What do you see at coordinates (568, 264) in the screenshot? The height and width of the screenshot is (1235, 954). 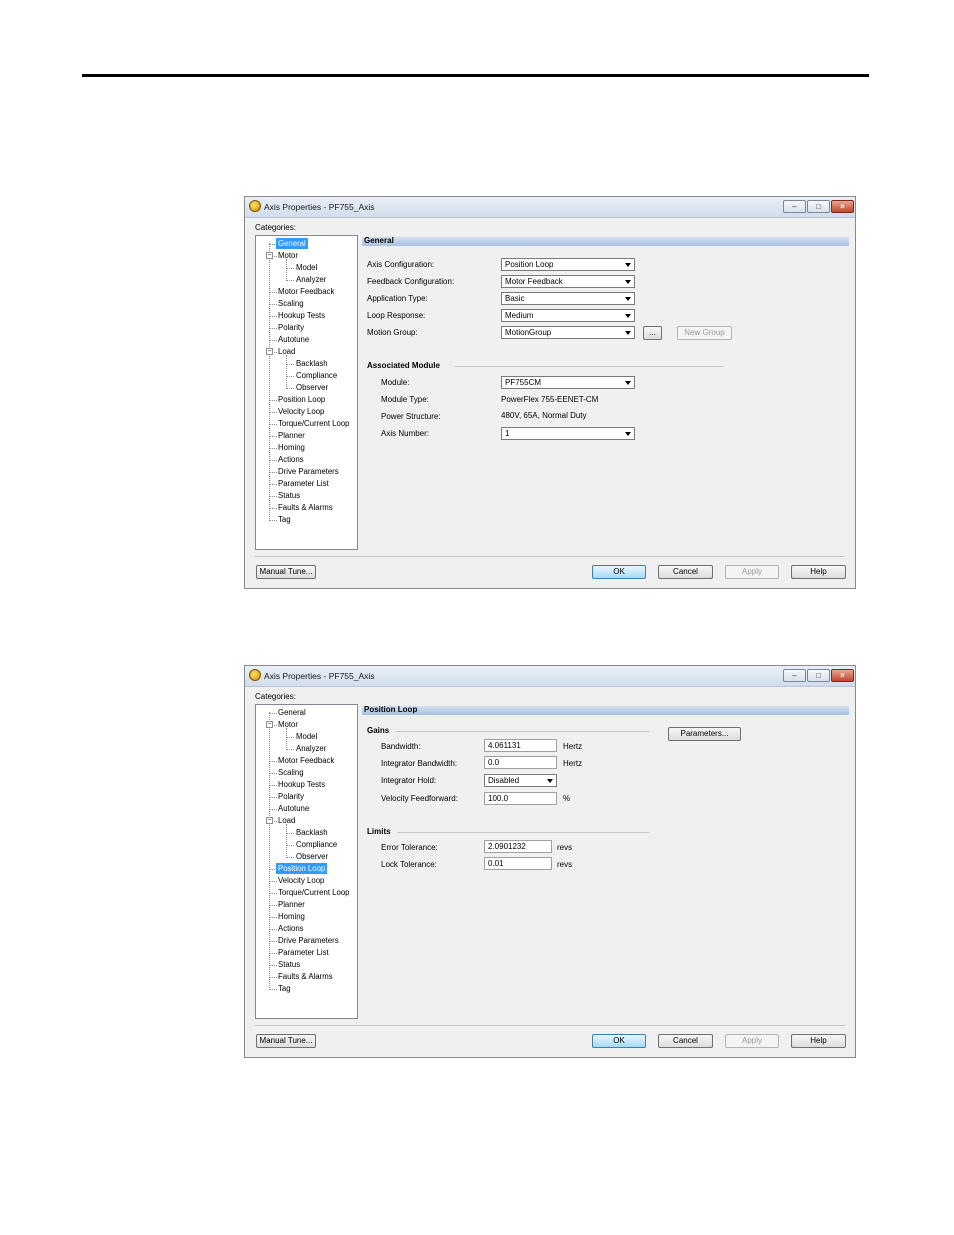 I see `axis-configuration-select: Position Loop` at bounding box center [568, 264].